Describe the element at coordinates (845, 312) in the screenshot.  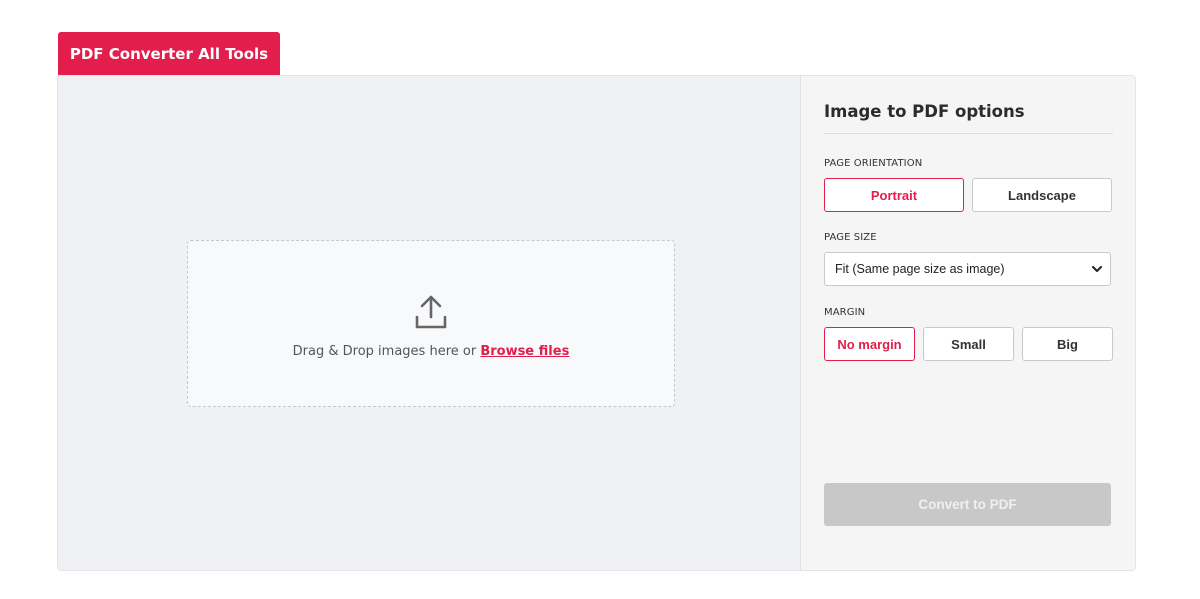
I see `margin-label: MARGIN` at that location.